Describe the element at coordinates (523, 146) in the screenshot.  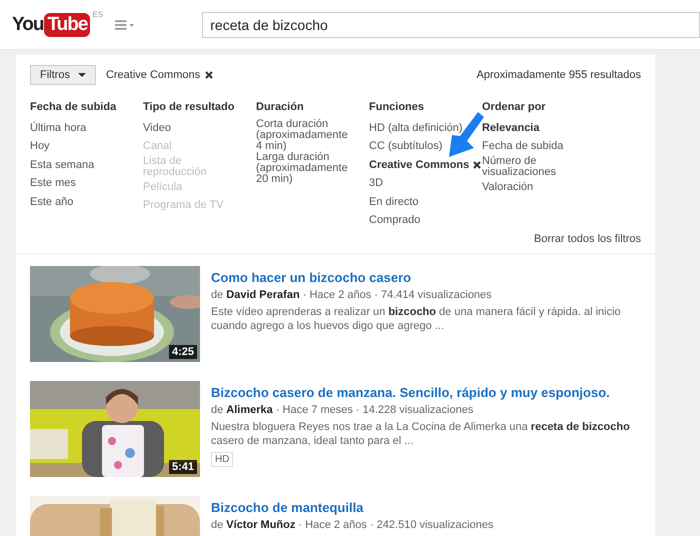
I see `filter-option: Fecha de subida` at that location.